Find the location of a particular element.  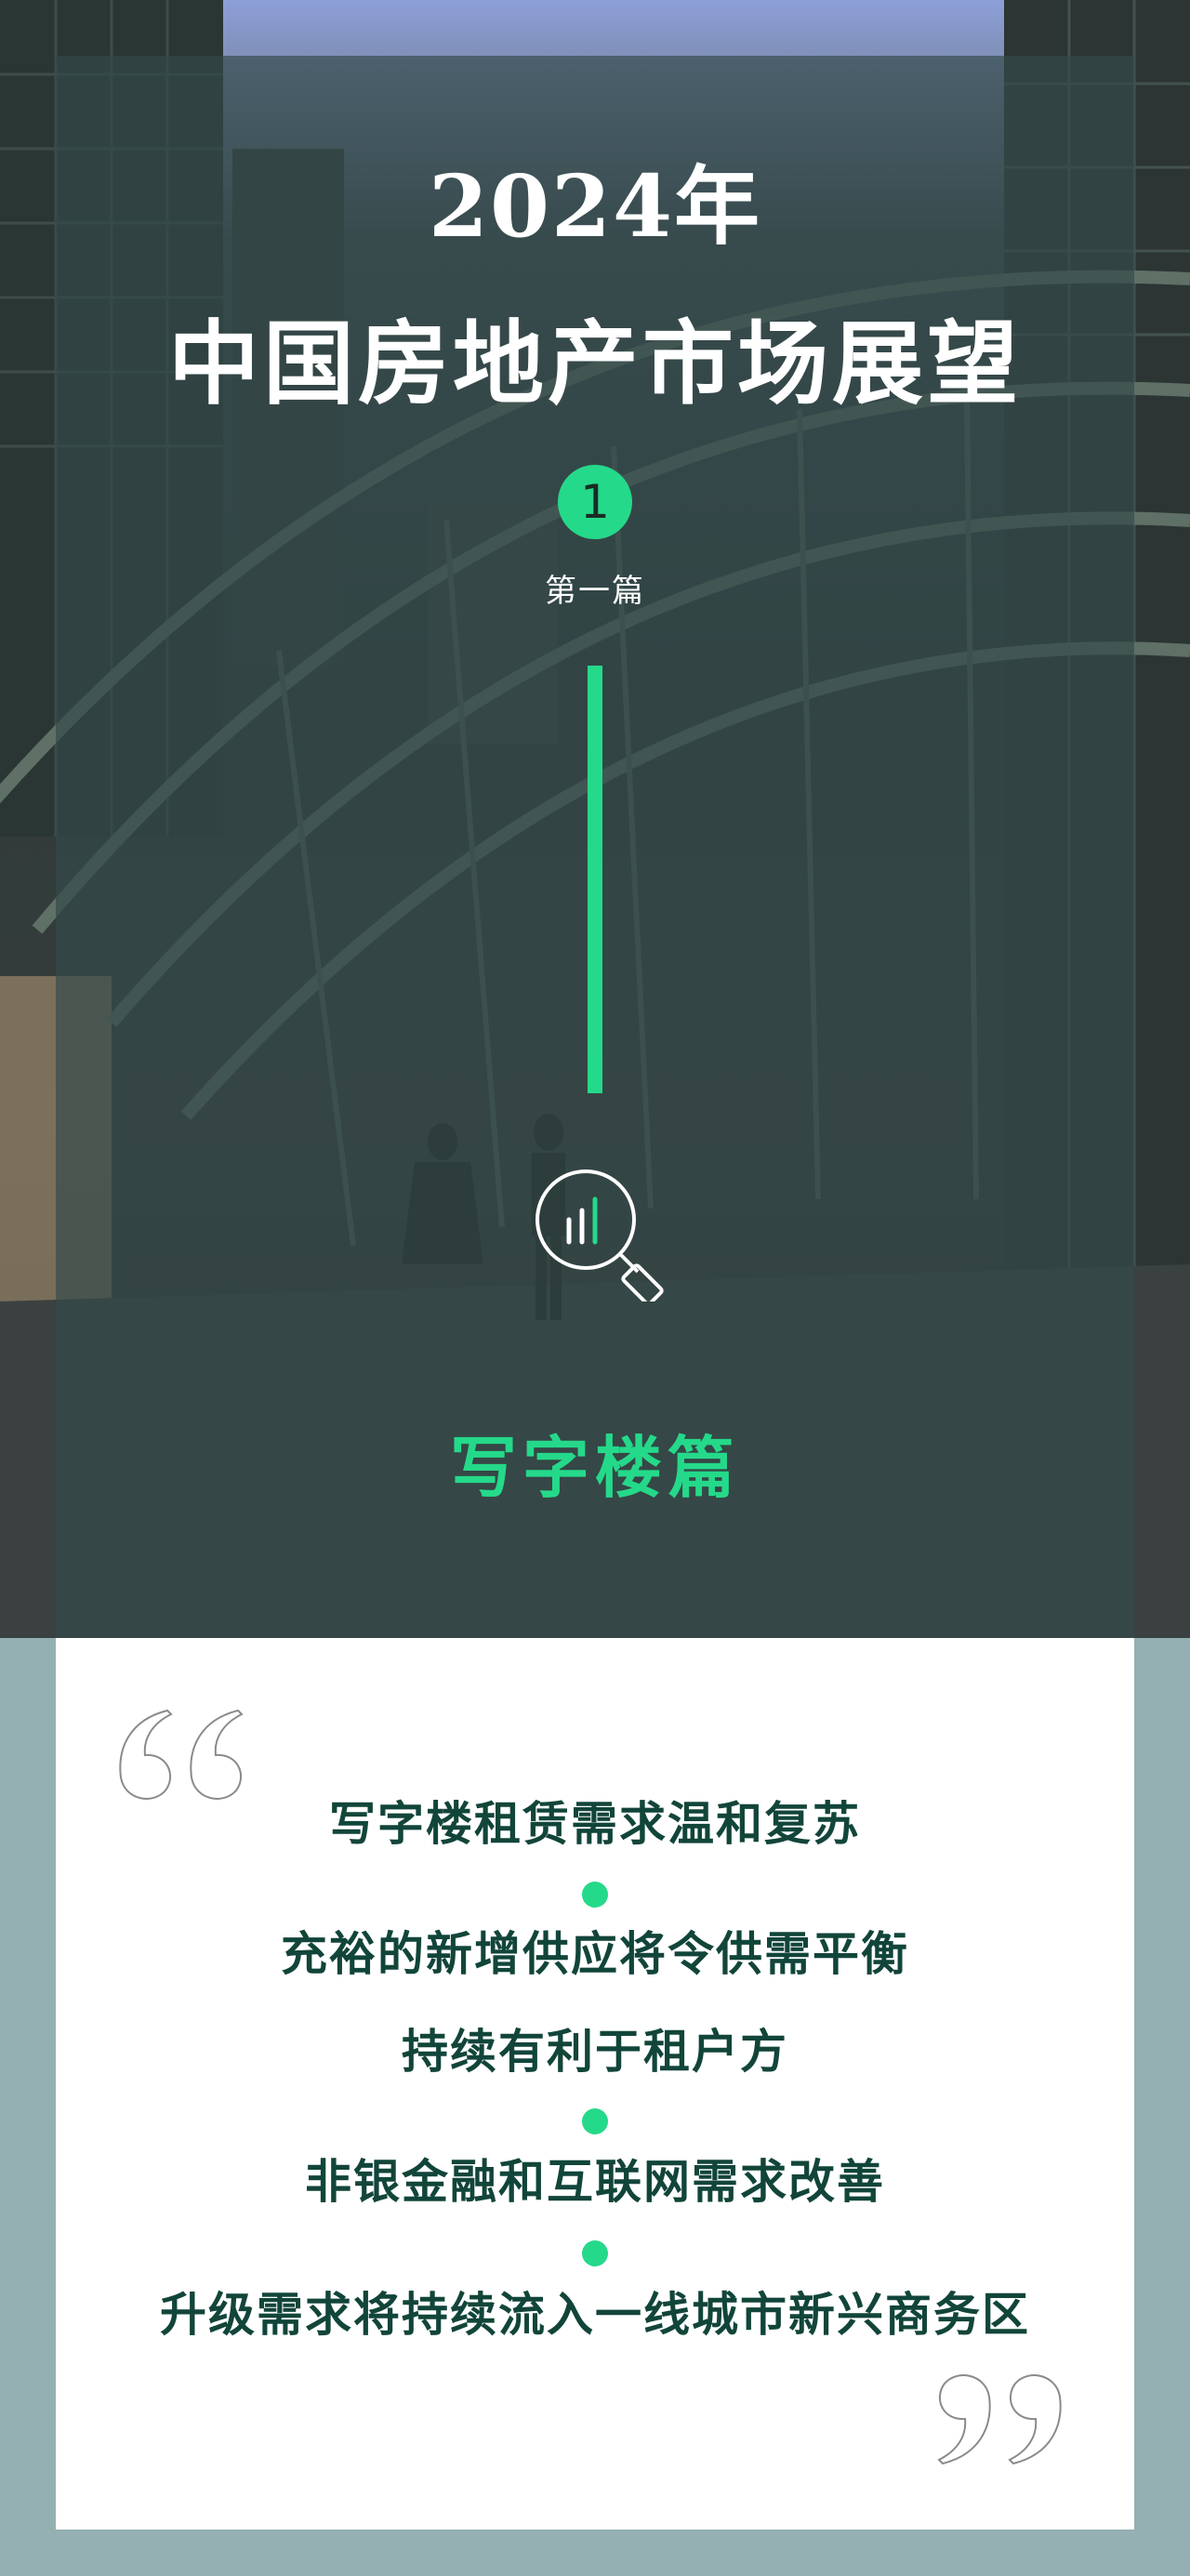

key-point-3: 持续有利于租户方 is located at coordinates (595, 2051).